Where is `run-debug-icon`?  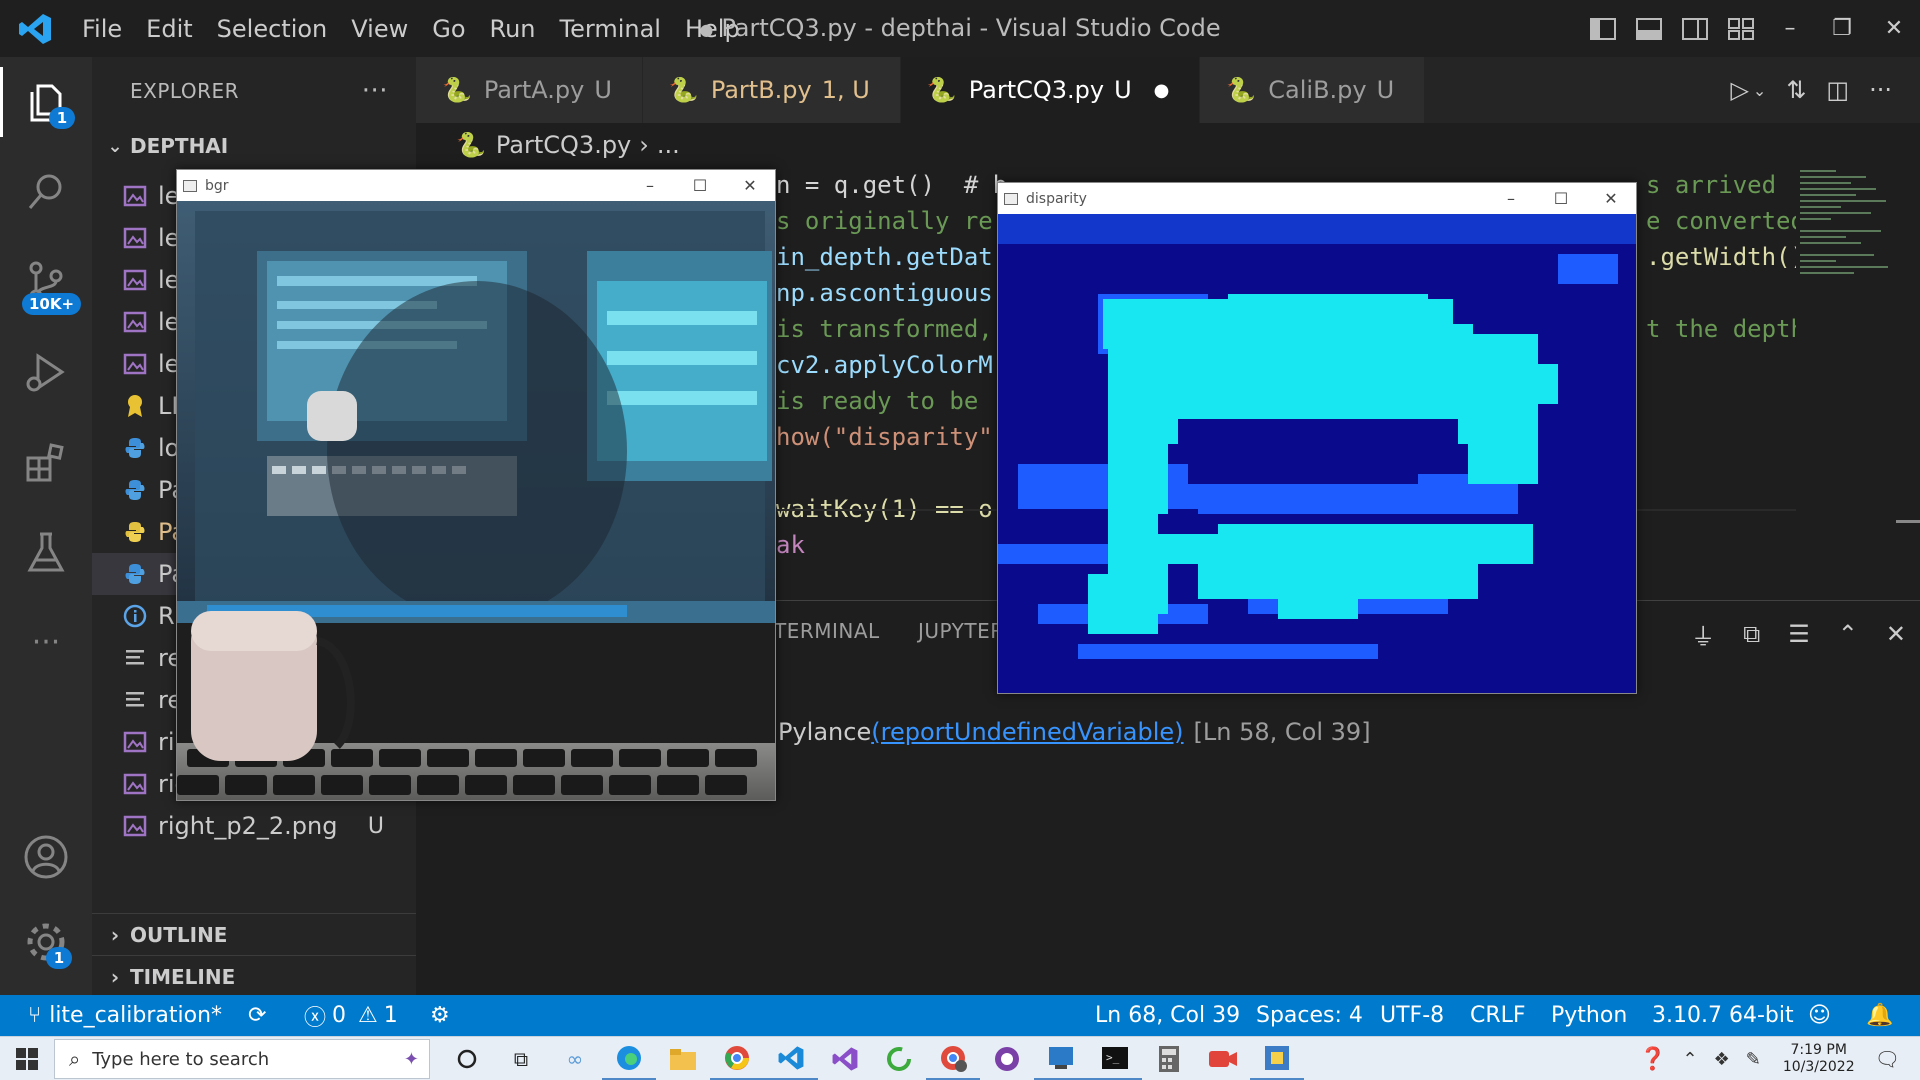
run-debug-icon is located at coordinates (46, 372).